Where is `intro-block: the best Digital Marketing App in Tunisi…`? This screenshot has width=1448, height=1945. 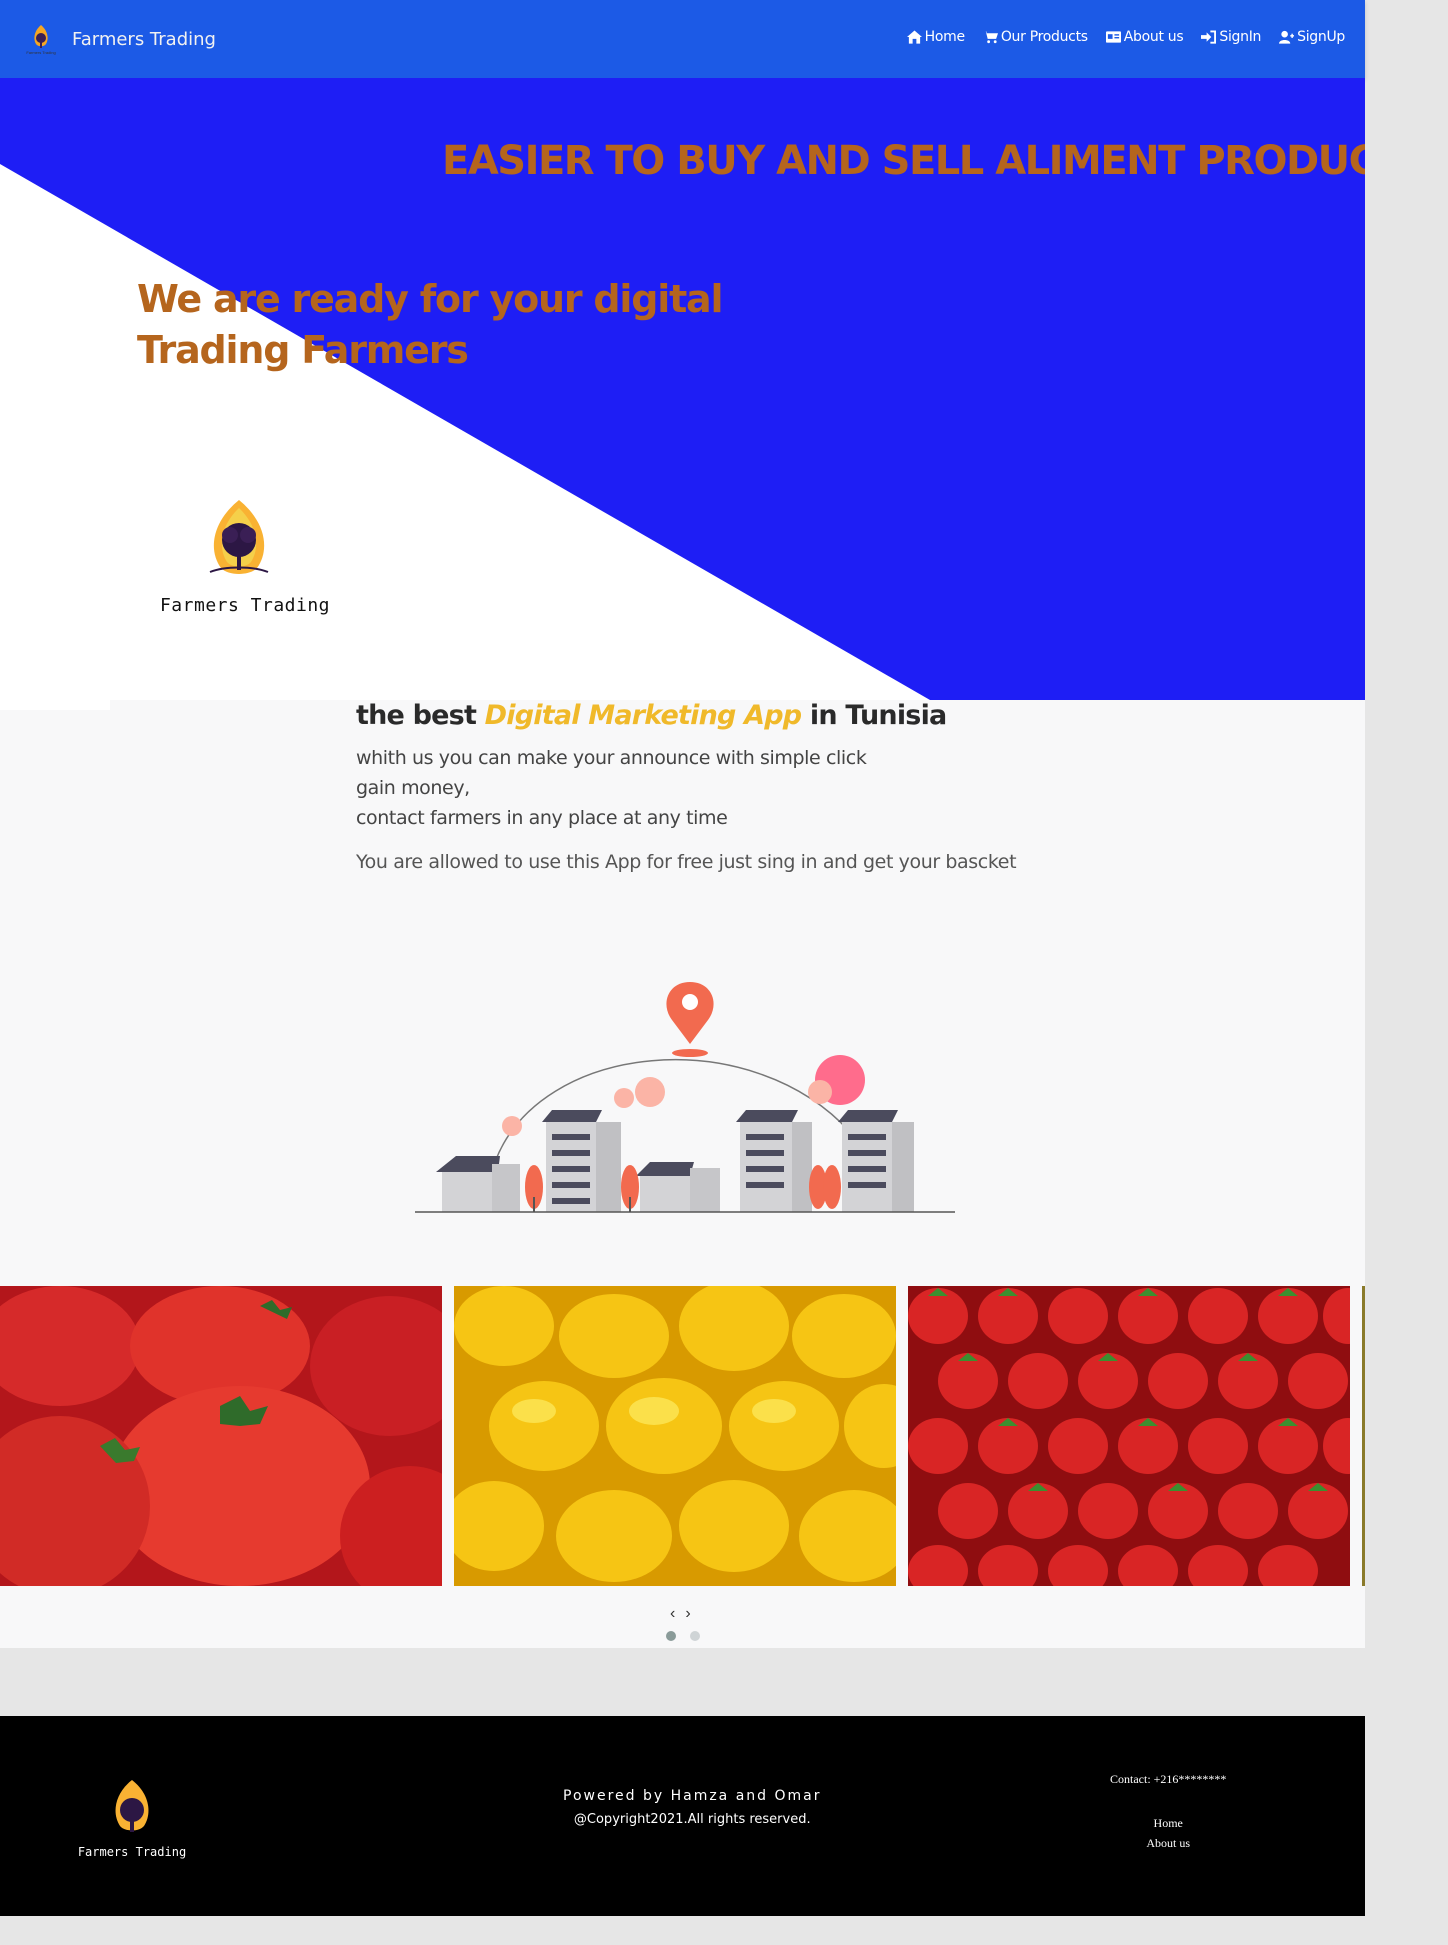 intro-block: the best Digital Marketing App in Tunisi… is located at coordinates (686, 786).